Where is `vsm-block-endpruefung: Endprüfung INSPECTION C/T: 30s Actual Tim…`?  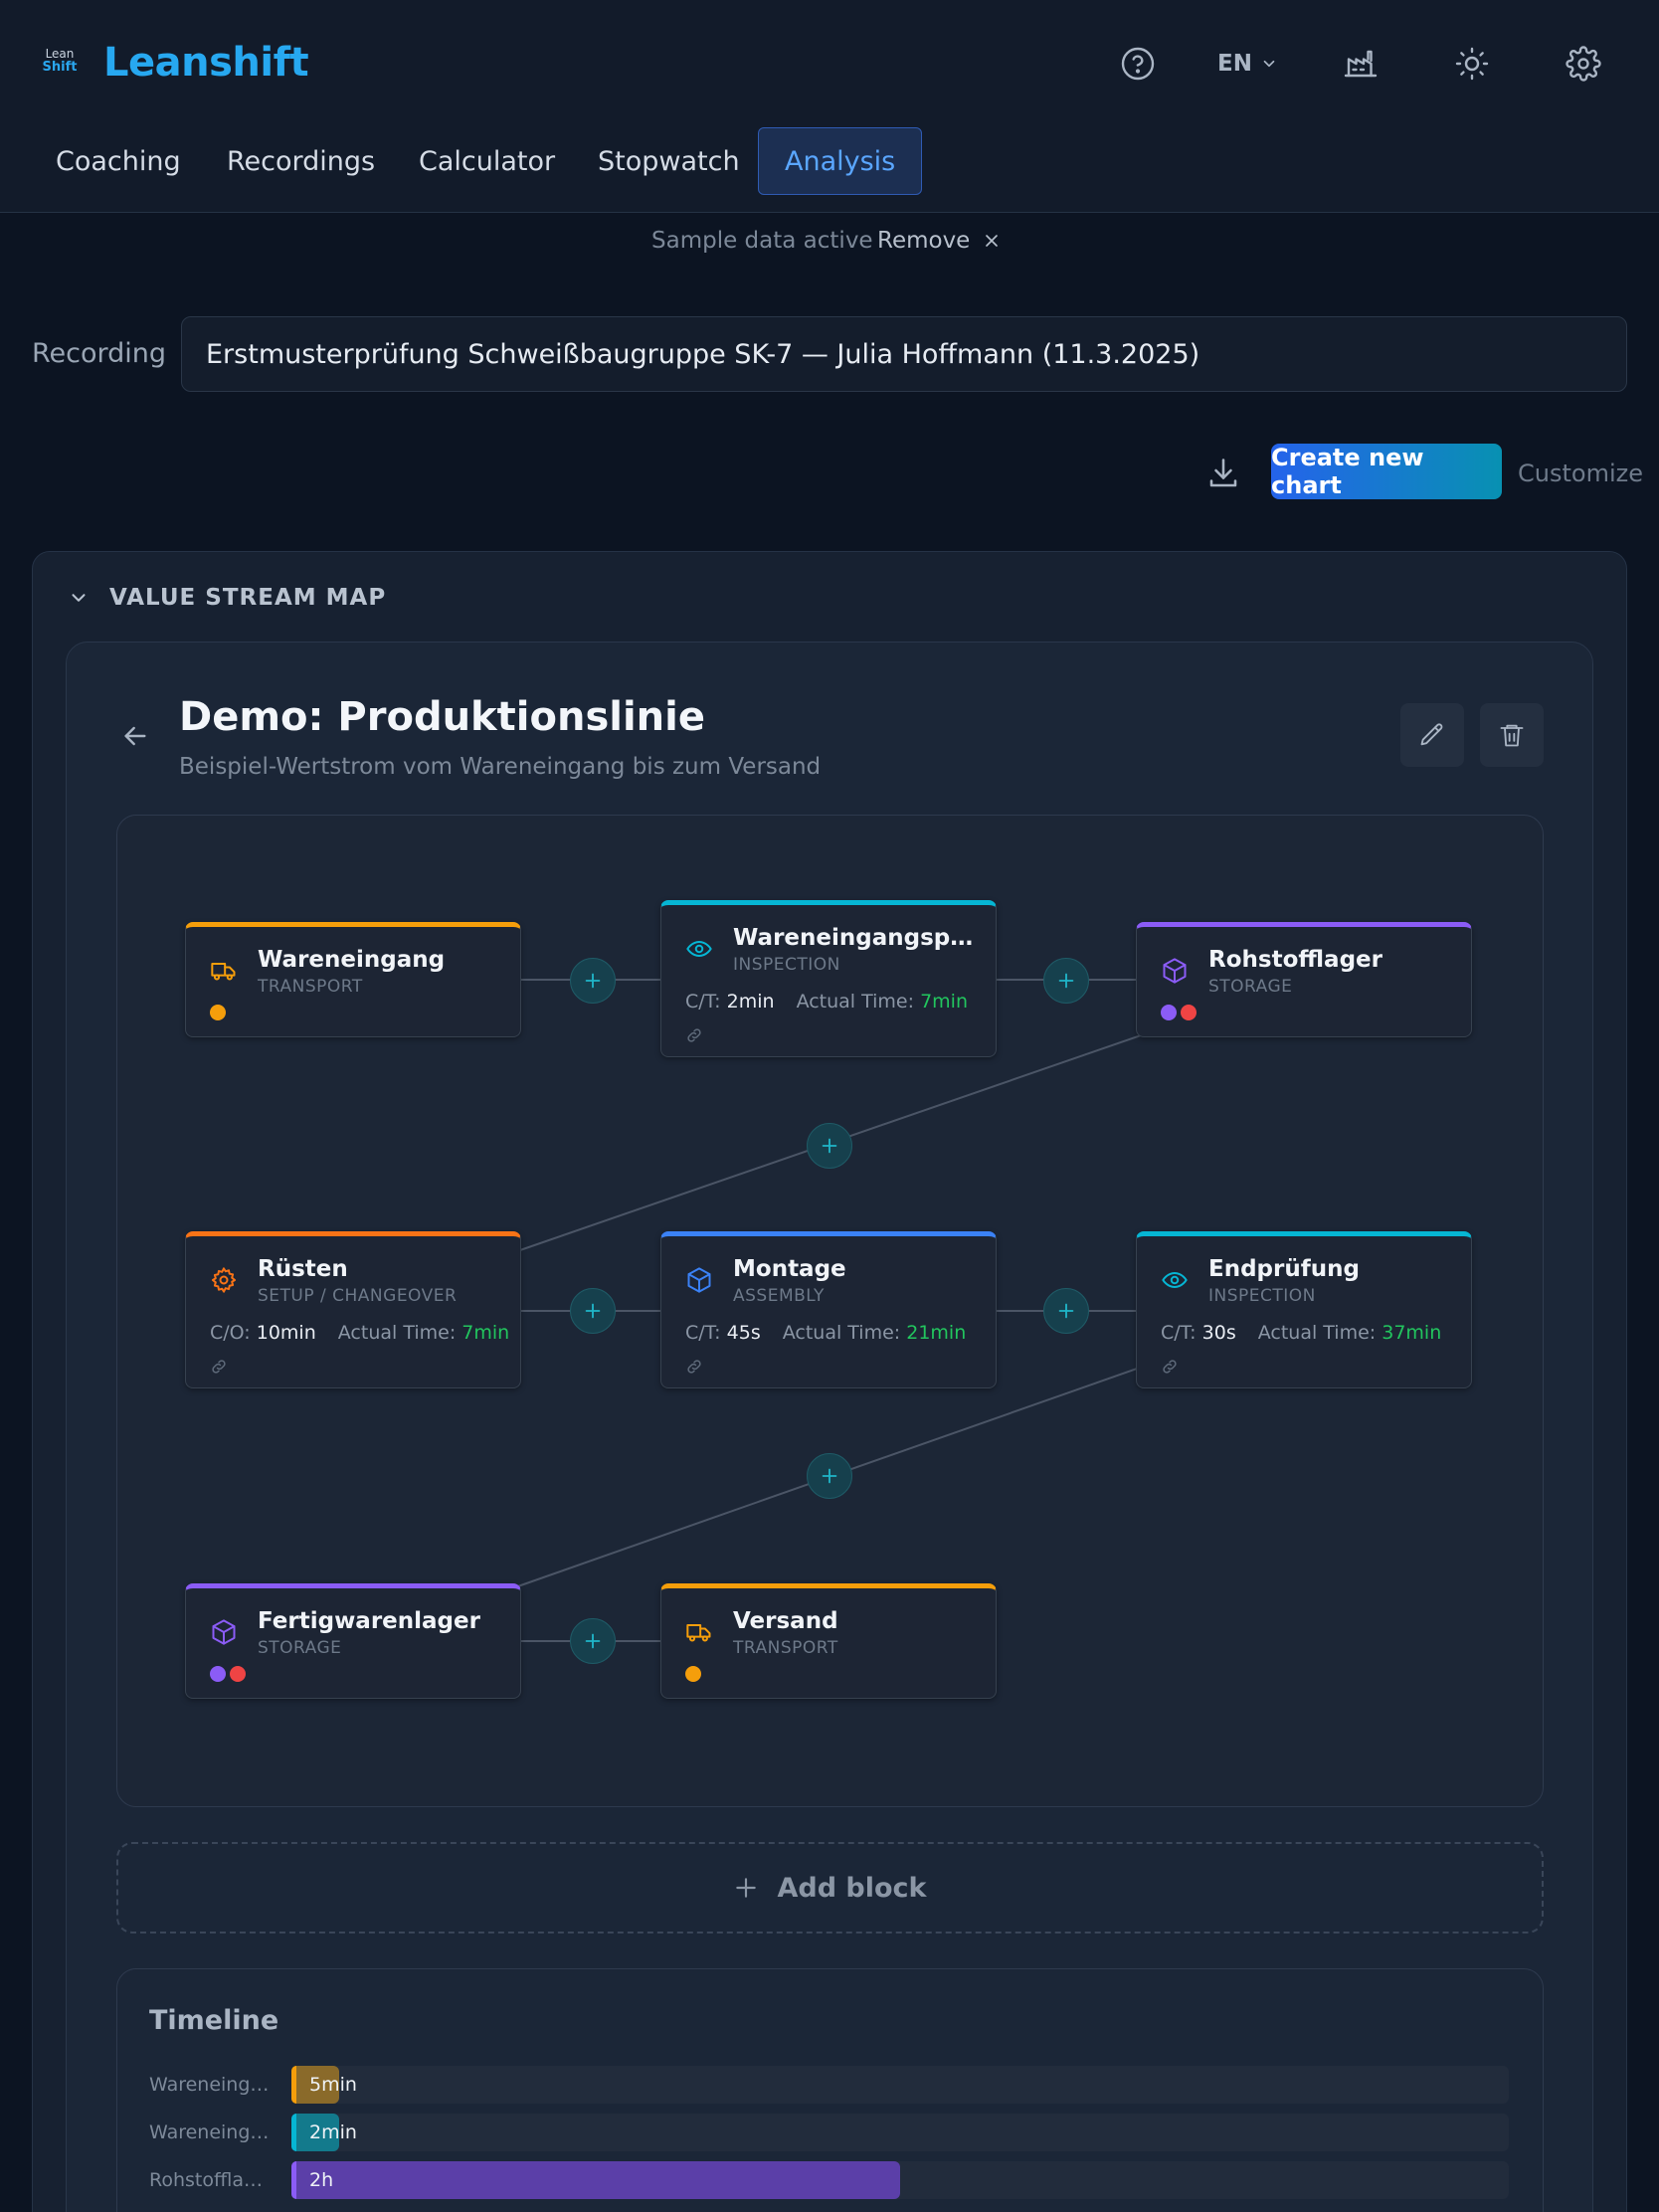 vsm-block-endpruefung: Endprüfung INSPECTION C/T: 30s Actual Tim… is located at coordinates (1304, 1309).